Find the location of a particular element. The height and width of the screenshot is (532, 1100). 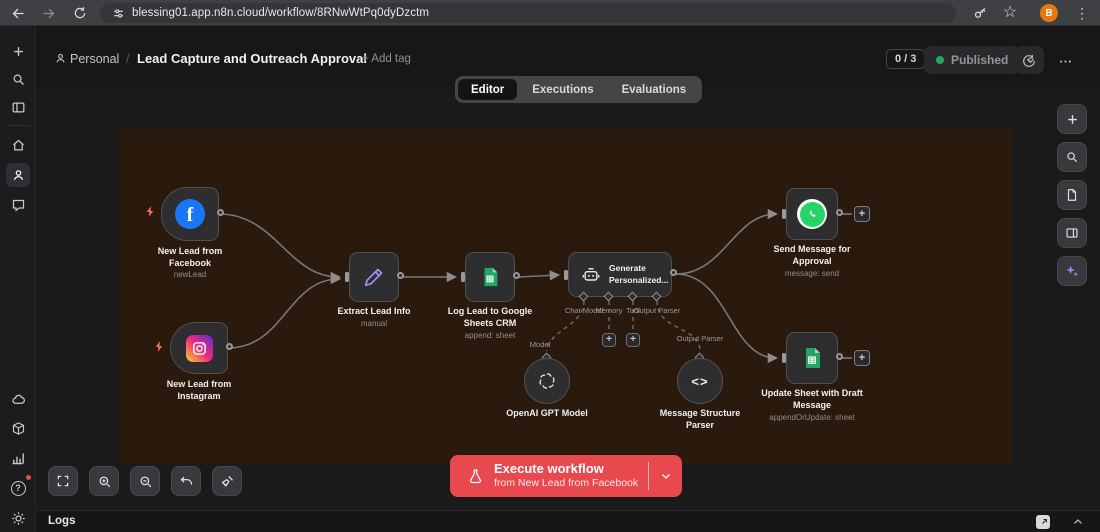

help-question-glyph: ? is located at coordinates (18, 488).